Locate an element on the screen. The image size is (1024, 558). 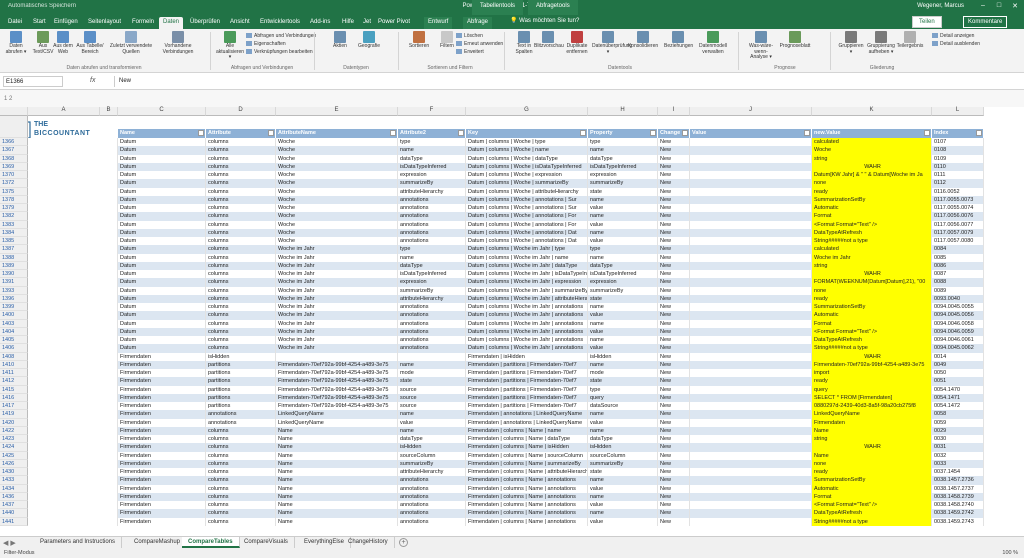
table-header-index: Index is located at coordinates (958, 133).